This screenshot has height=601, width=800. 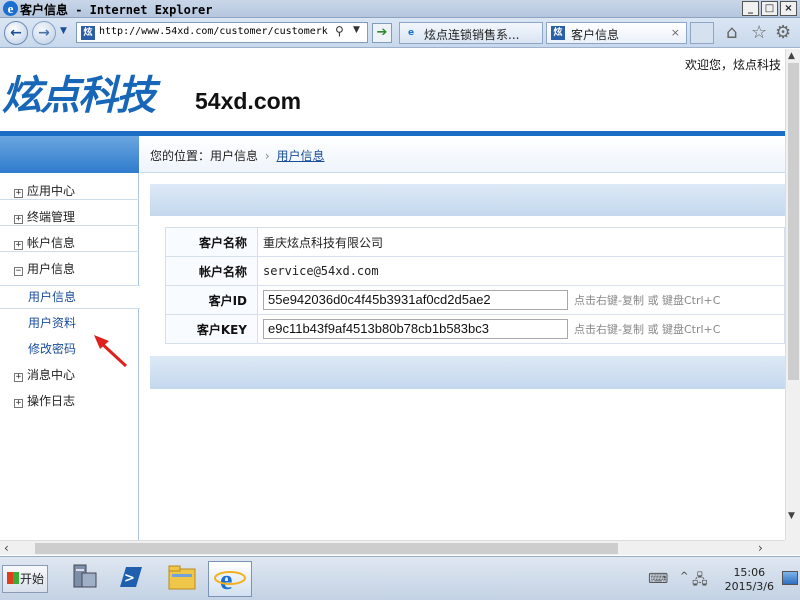 What do you see at coordinates (52, 348) in the screenshot?
I see `sidebar-subitem-change-password: 修改密码` at bounding box center [52, 348].